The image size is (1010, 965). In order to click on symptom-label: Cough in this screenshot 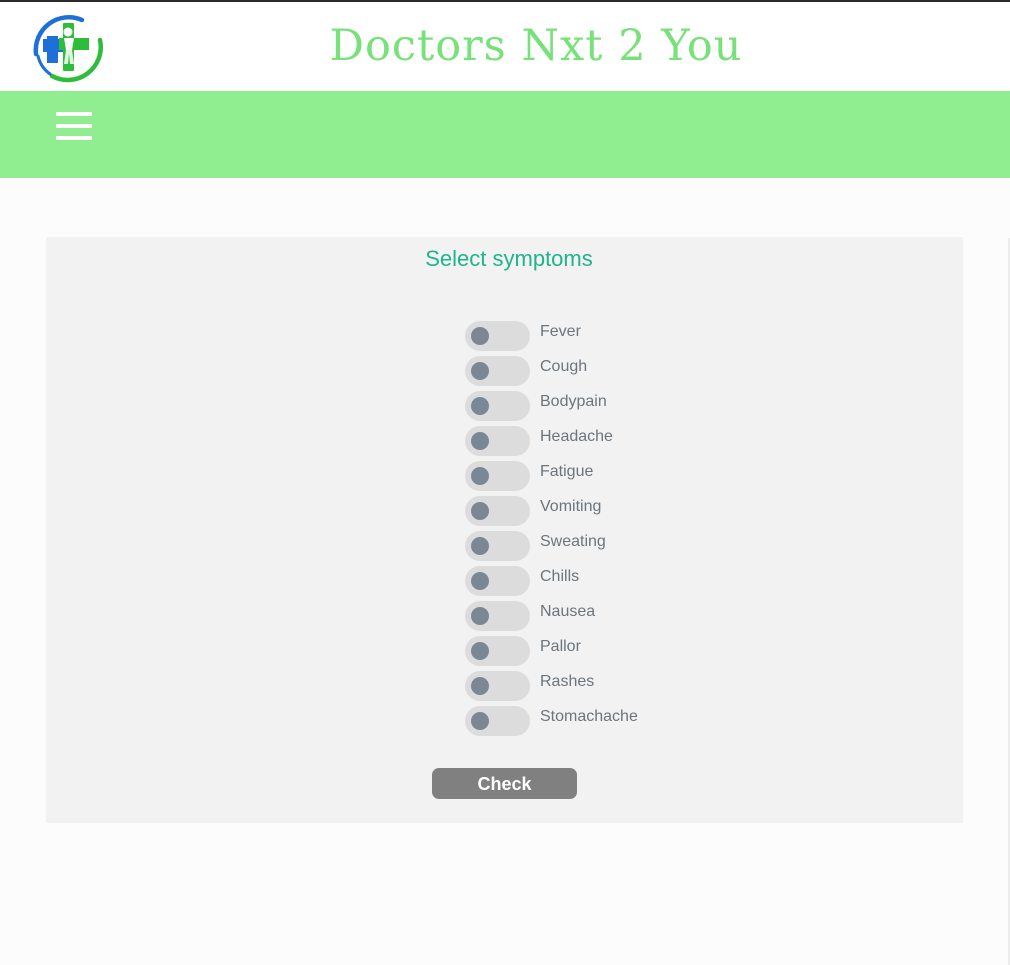, I will do `click(563, 367)`.